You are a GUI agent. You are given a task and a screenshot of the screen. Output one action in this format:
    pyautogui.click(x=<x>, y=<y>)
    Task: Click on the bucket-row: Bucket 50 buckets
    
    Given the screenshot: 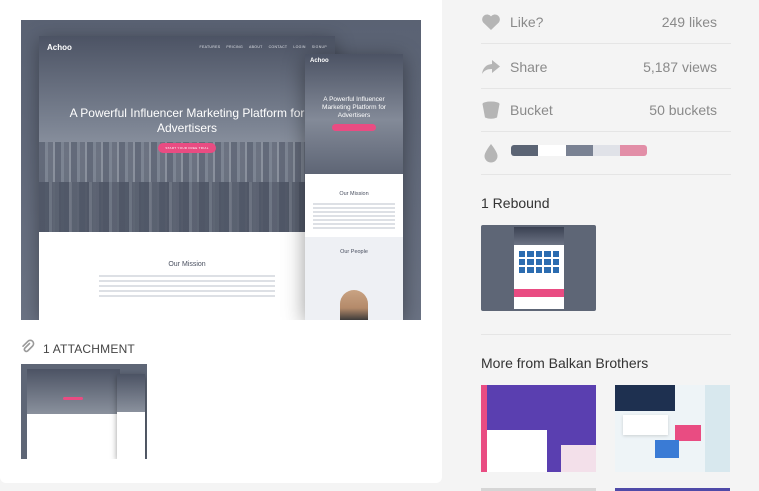 What is the action you would take?
    pyautogui.click(x=606, y=110)
    